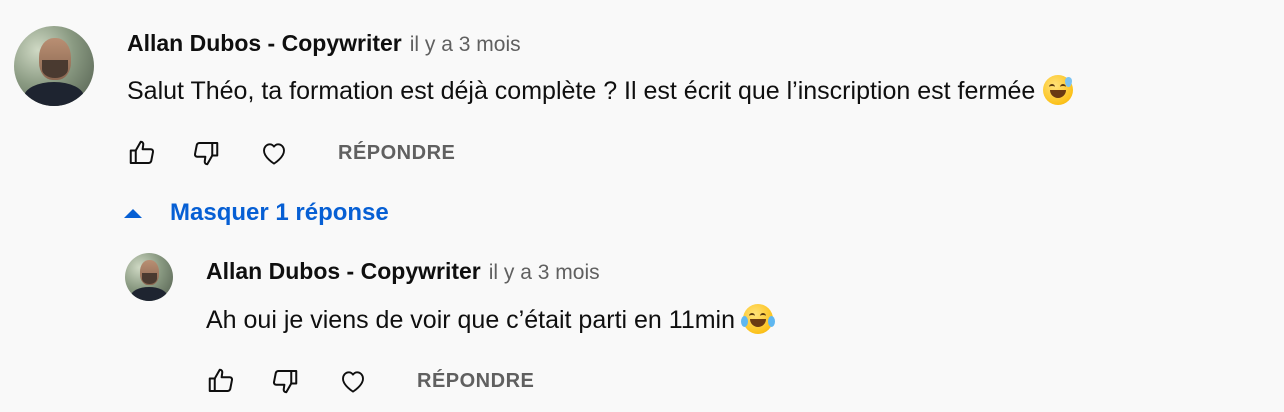  Describe the element at coordinates (758, 319) in the screenshot. I see `tears-of-joy-emoji` at that location.